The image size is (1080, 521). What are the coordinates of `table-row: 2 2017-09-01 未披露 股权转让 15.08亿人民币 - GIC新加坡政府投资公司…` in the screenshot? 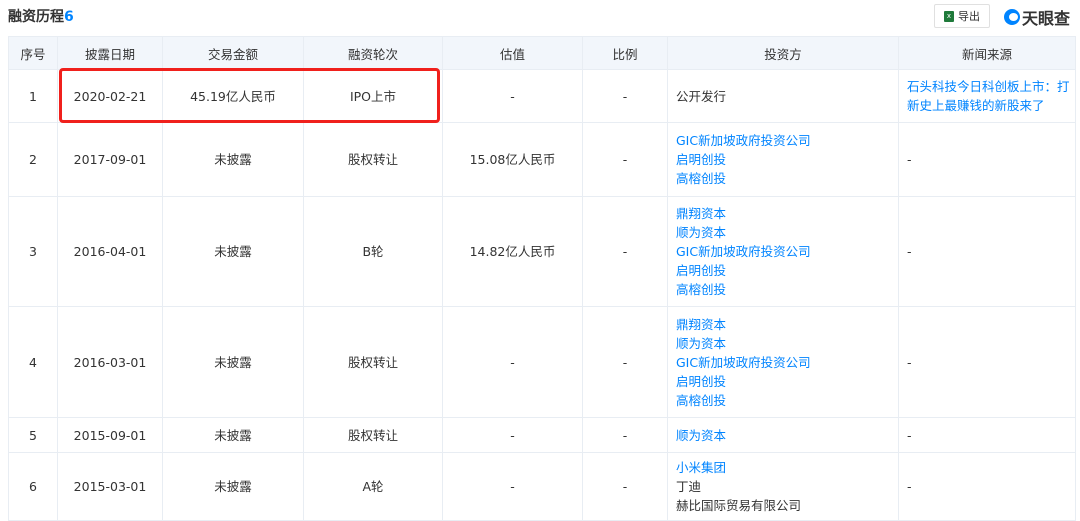 It's located at (542, 159).